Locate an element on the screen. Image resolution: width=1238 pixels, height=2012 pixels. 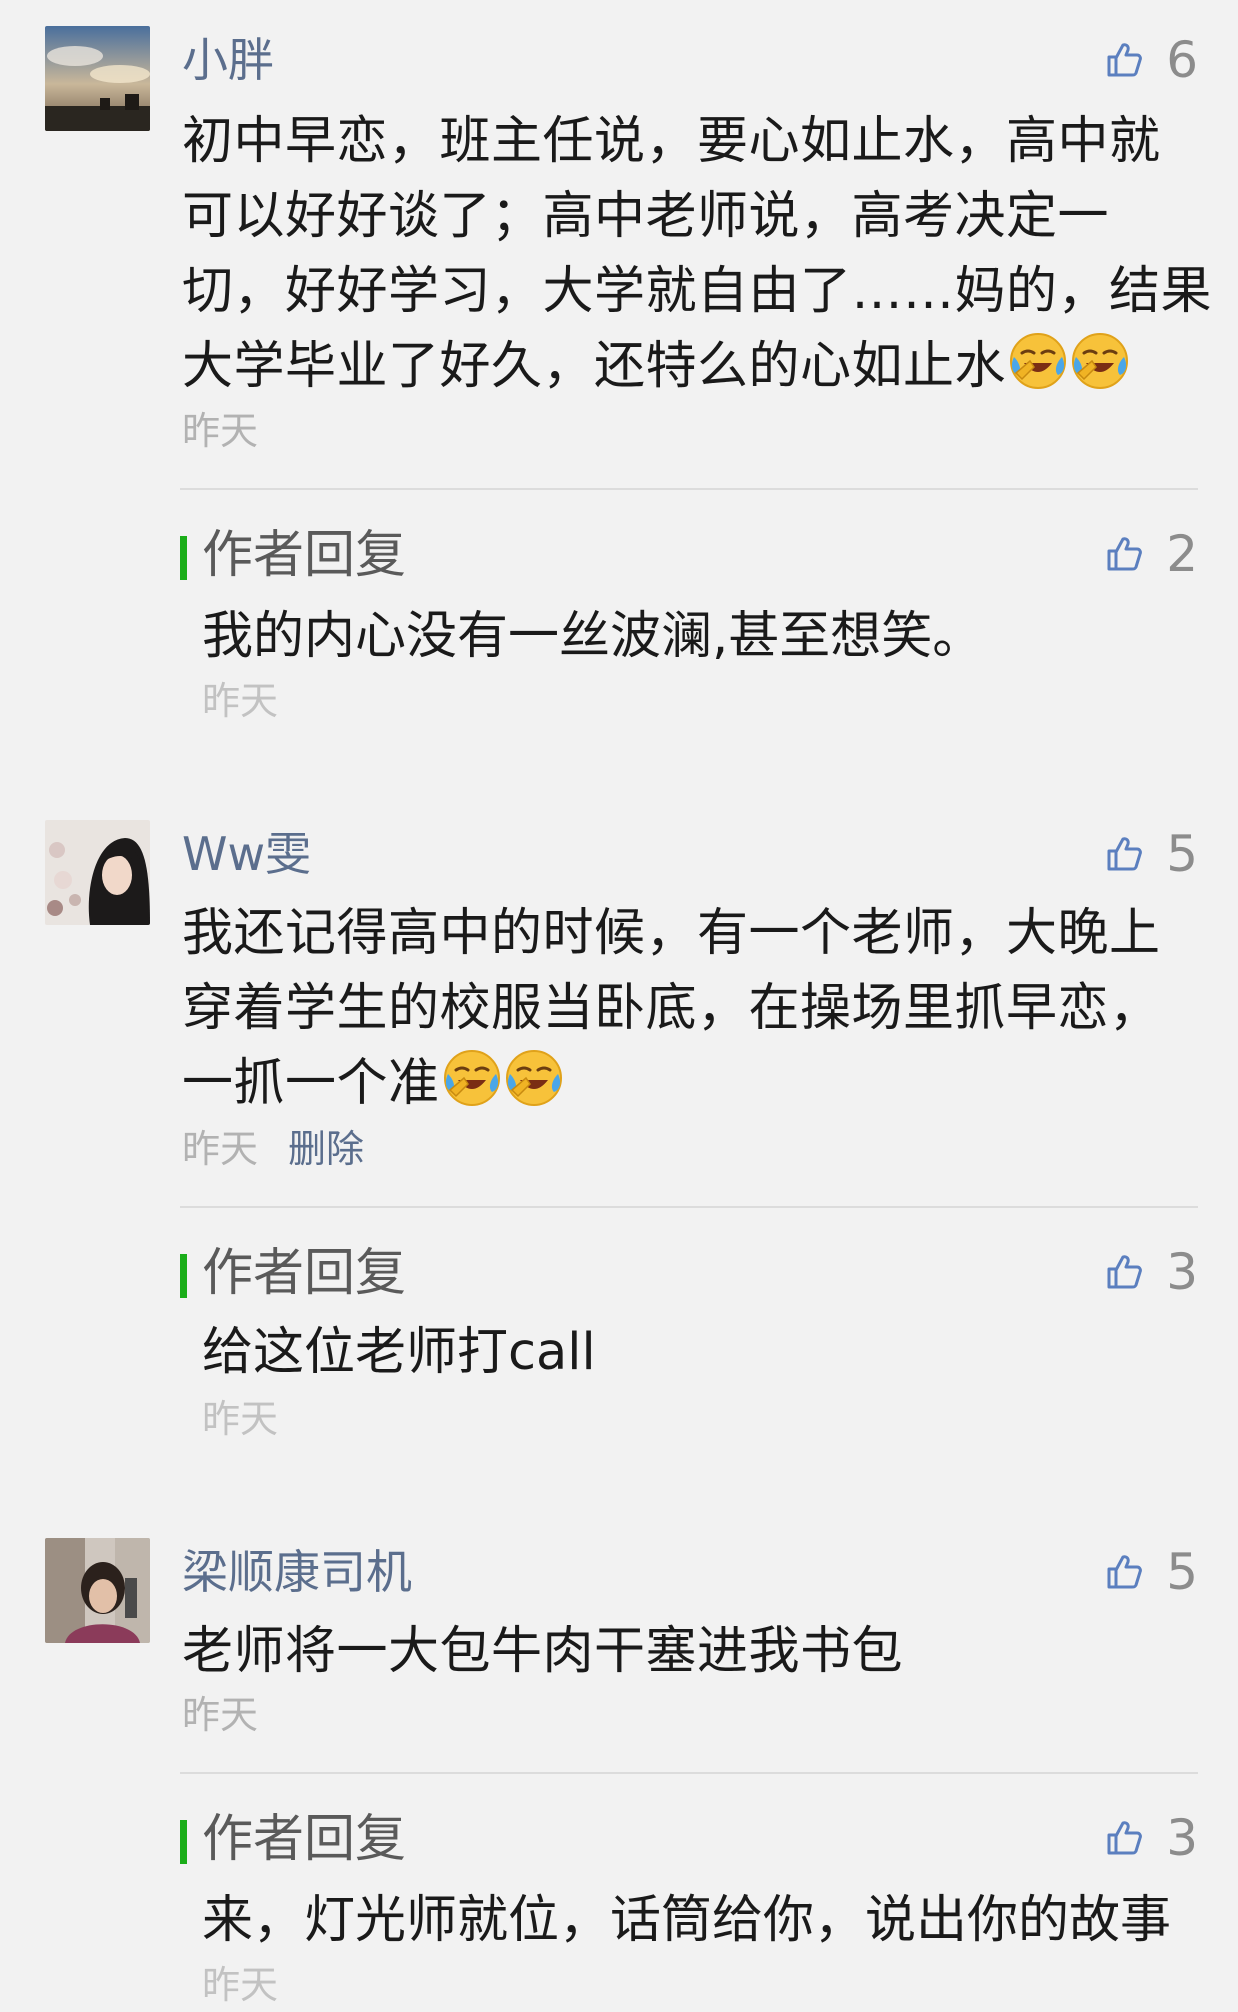
comment-line-with-emoji: 一抓一个准 is located at coordinates (682, 1083).